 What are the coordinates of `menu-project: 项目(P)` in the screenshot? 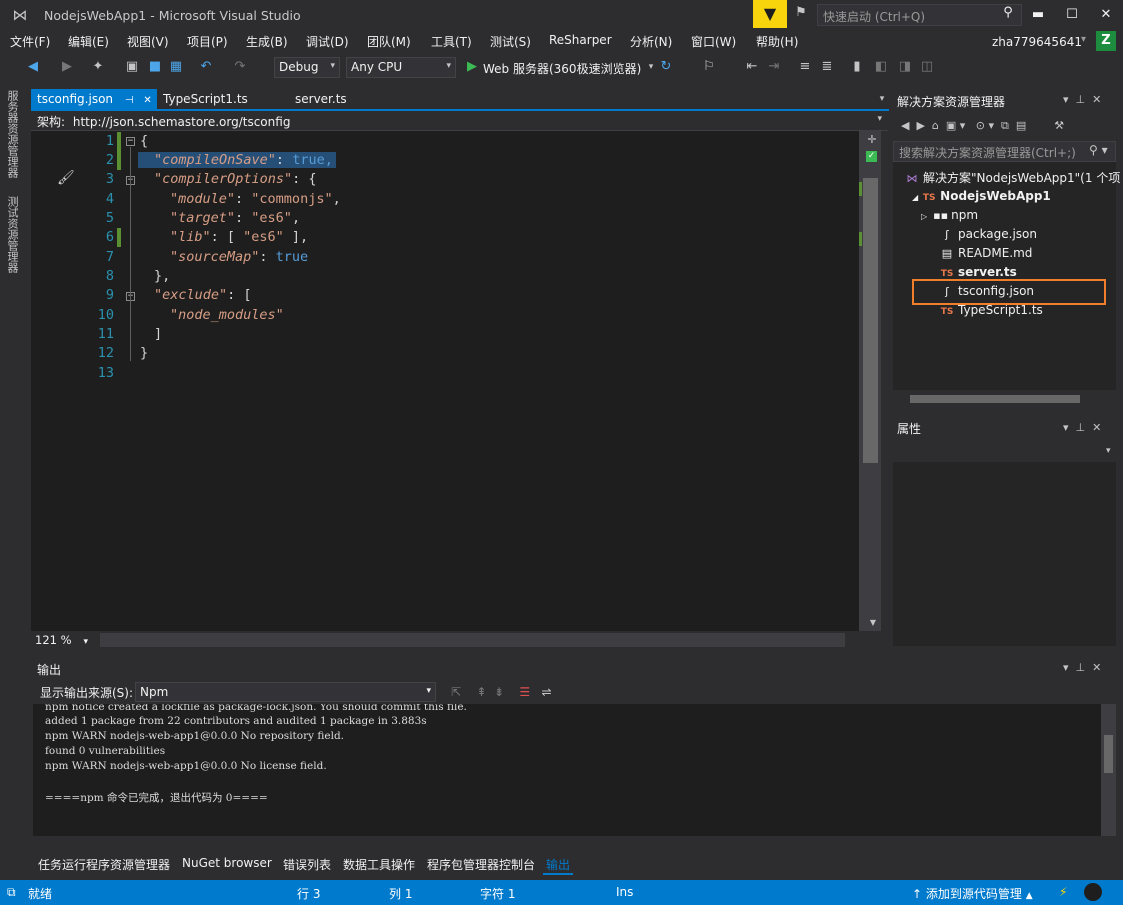 It's located at (207, 41).